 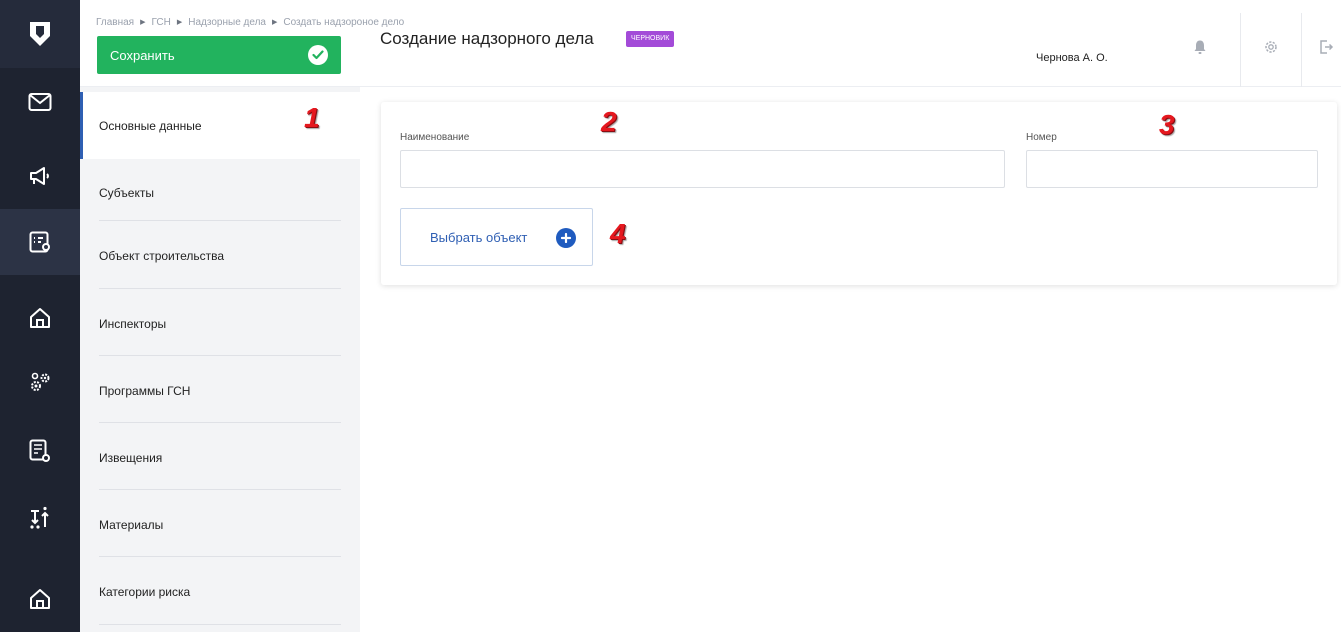 I want to click on breadcrumb-item-current: Создать надзороное дело, so click(x=344, y=22).